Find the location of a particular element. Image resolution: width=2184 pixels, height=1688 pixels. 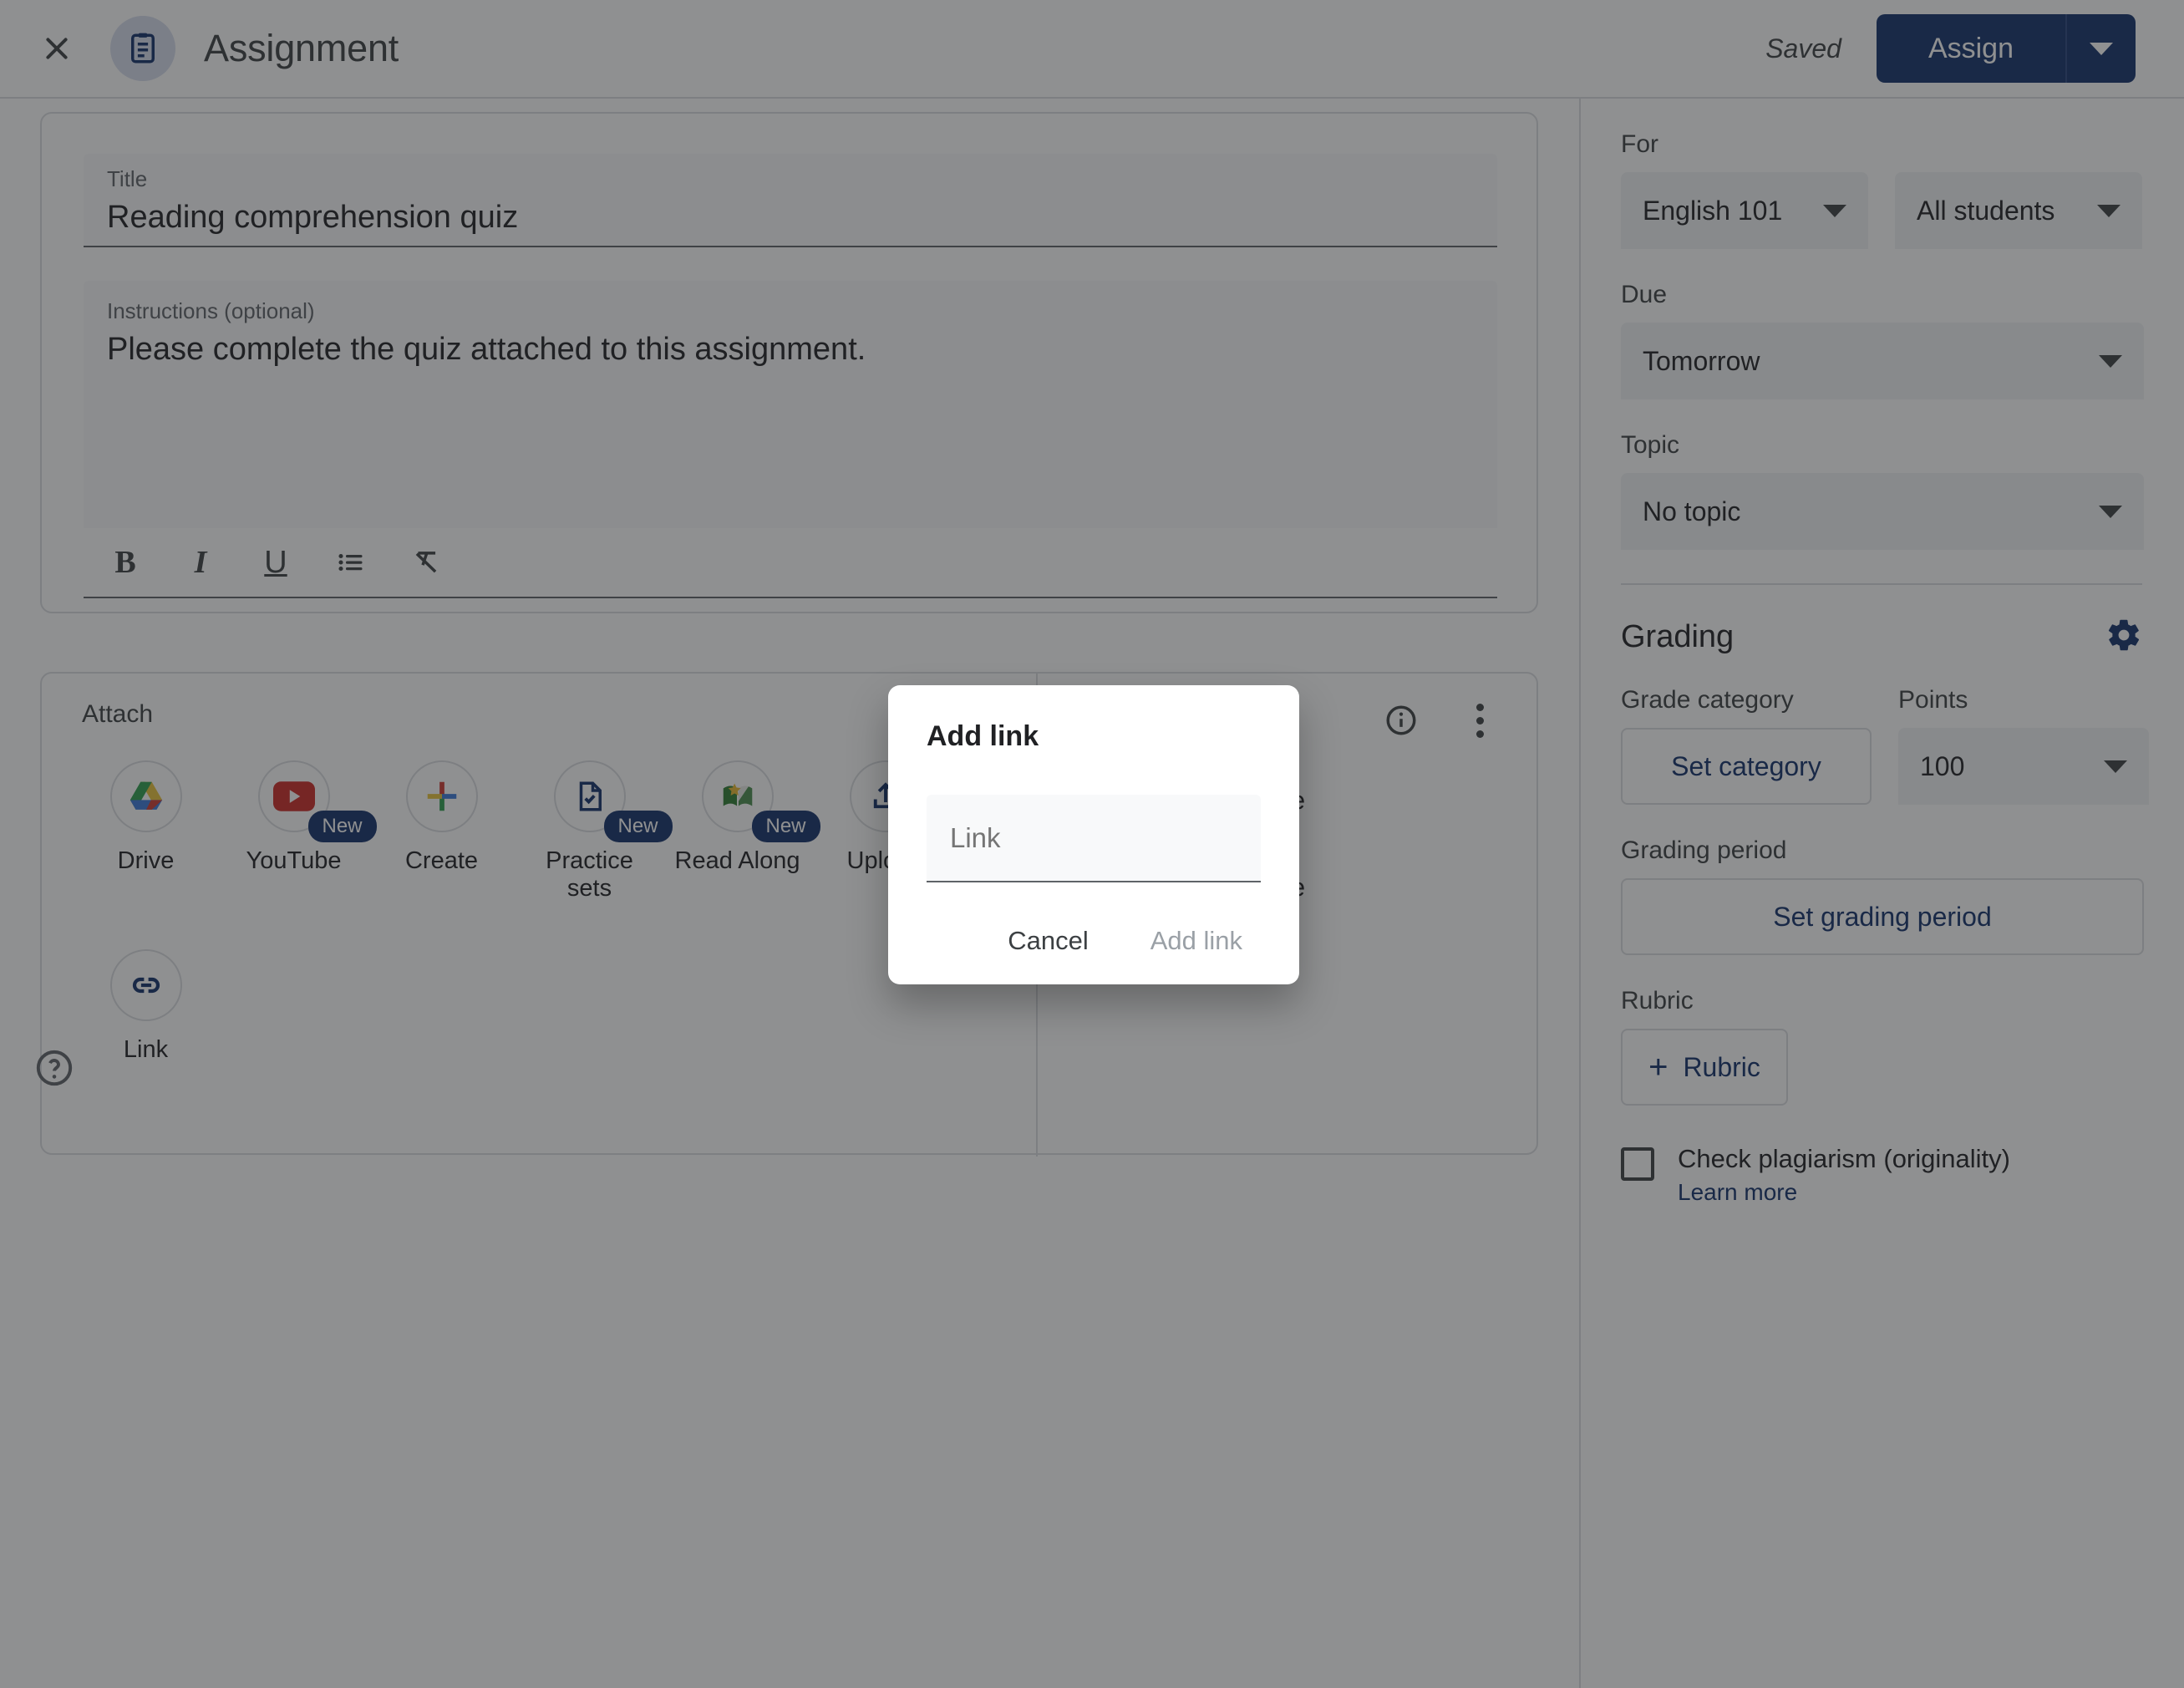

add-link-dialog: Add link Cancel Add link is located at coordinates (1093, 834).